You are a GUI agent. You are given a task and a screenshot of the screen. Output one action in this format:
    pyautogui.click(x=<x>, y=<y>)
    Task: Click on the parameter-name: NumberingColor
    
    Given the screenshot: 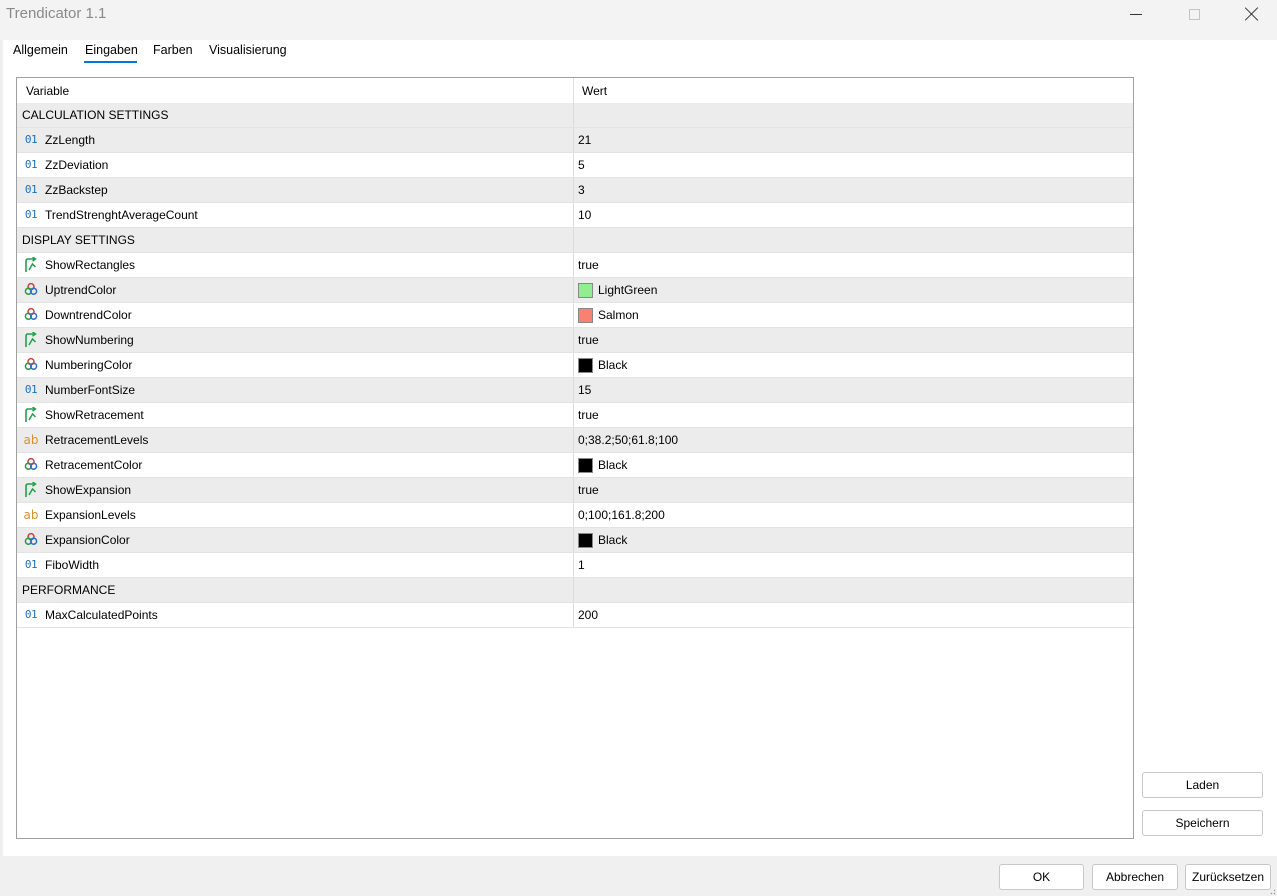 What is the action you would take?
    pyautogui.click(x=89, y=365)
    